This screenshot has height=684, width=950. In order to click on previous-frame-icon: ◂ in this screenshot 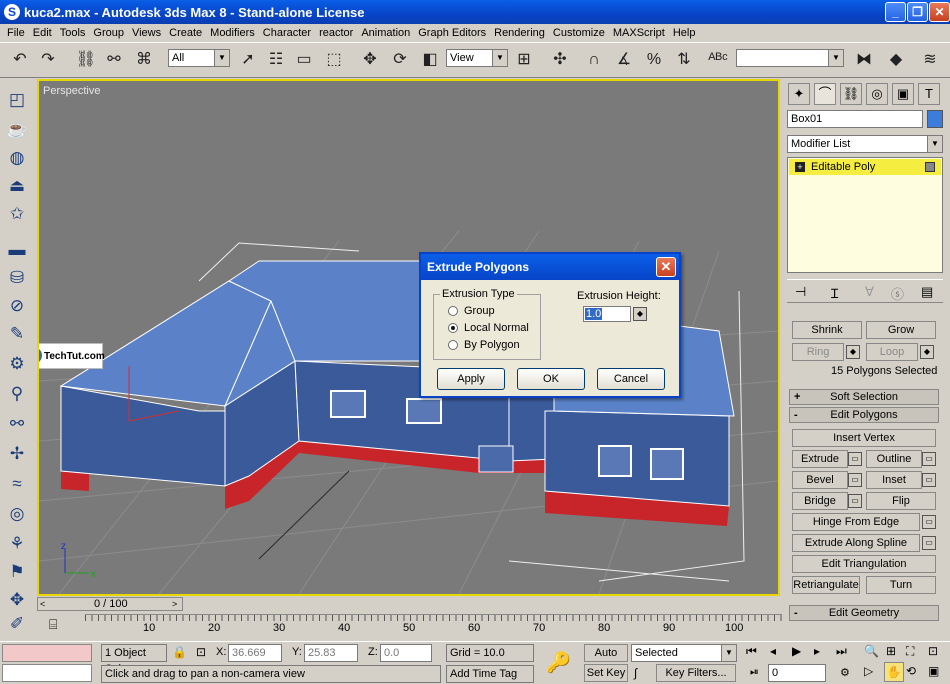, I will do `click(773, 651)`.